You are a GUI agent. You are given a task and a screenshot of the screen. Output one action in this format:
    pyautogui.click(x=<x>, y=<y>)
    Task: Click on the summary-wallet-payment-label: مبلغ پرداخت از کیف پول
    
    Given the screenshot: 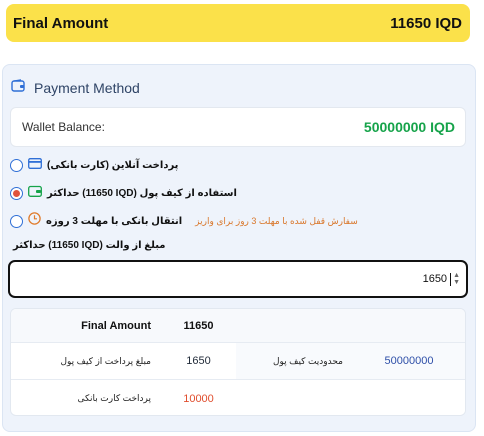 What is the action you would take?
    pyautogui.click(x=105, y=360)
    